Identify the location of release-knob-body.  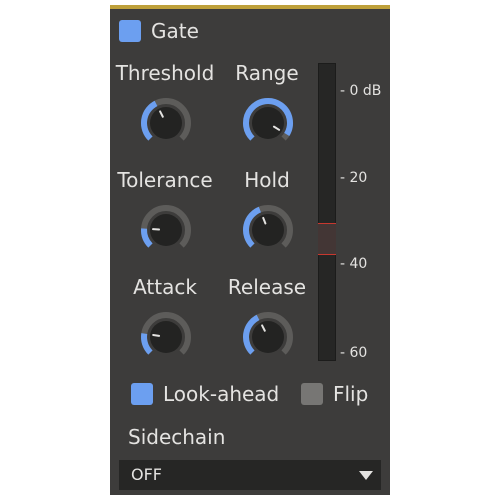
(268, 337).